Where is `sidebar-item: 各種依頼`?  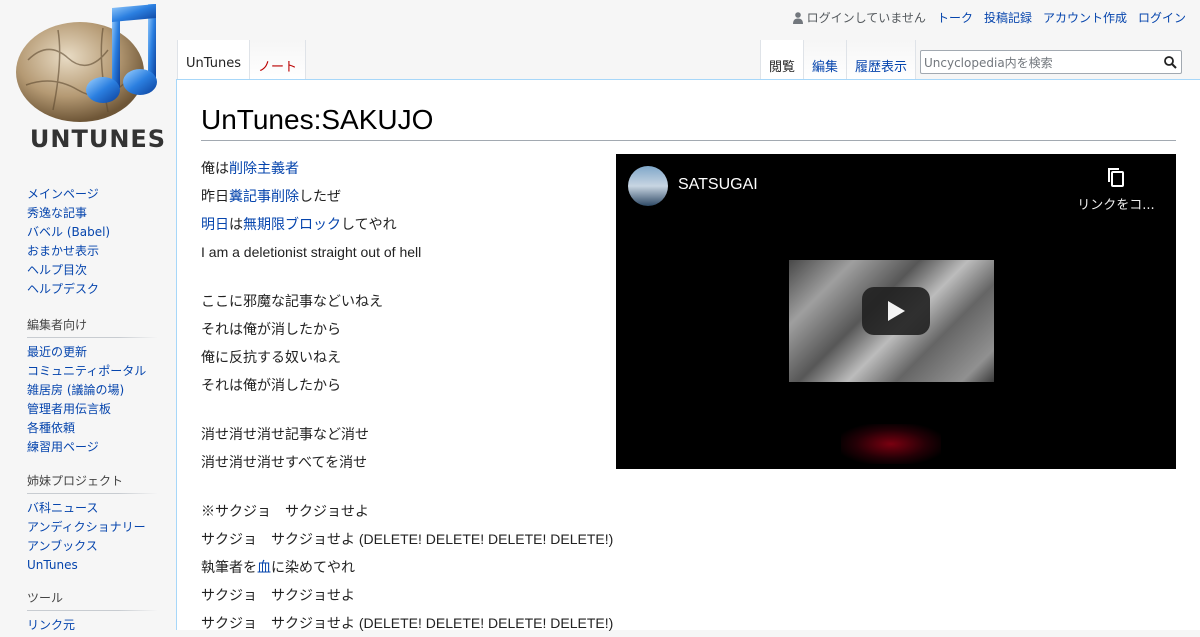 sidebar-item: 各種依頼 is located at coordinates (92, 428).